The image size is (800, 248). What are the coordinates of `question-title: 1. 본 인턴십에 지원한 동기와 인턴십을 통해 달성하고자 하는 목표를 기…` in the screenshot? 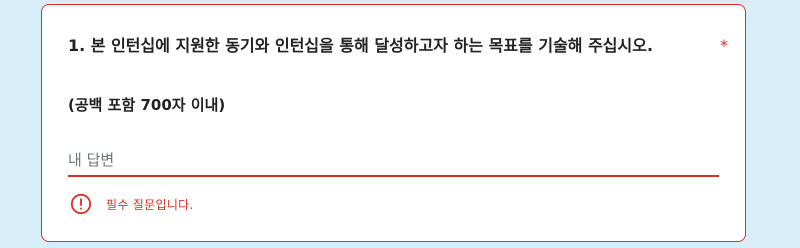 It's located at (361, 45).